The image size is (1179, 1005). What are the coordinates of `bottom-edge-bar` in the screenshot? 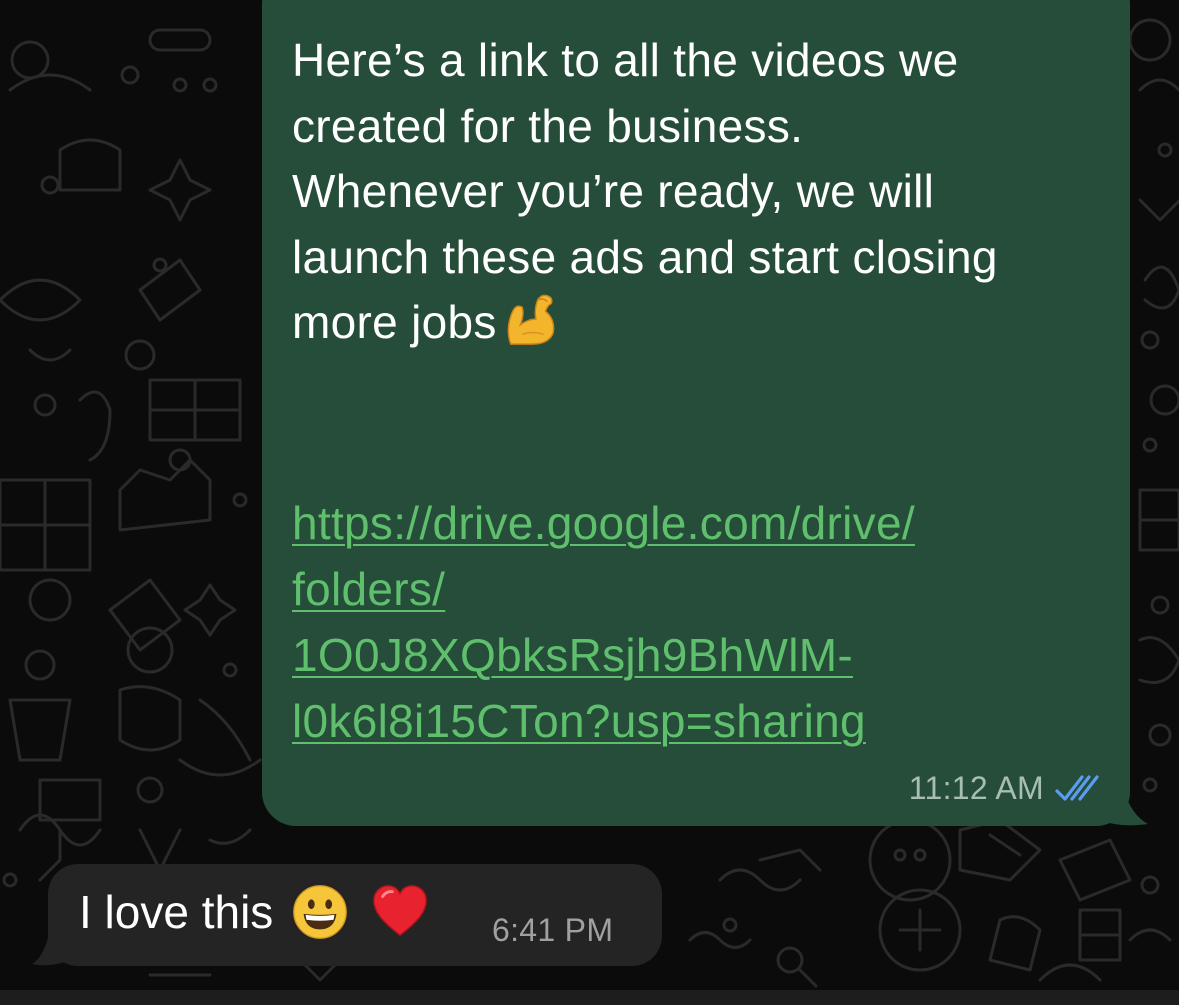 It's located at (589, 997).